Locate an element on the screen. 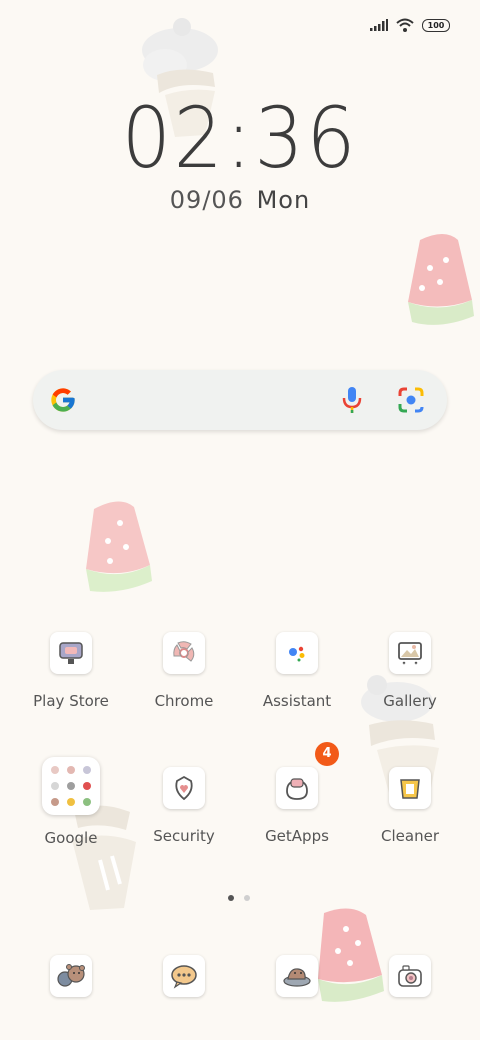 Image resolution: width=480 pixels, height=1040 pixels. notification-badge: 4 is located at coordinates (327, 754).